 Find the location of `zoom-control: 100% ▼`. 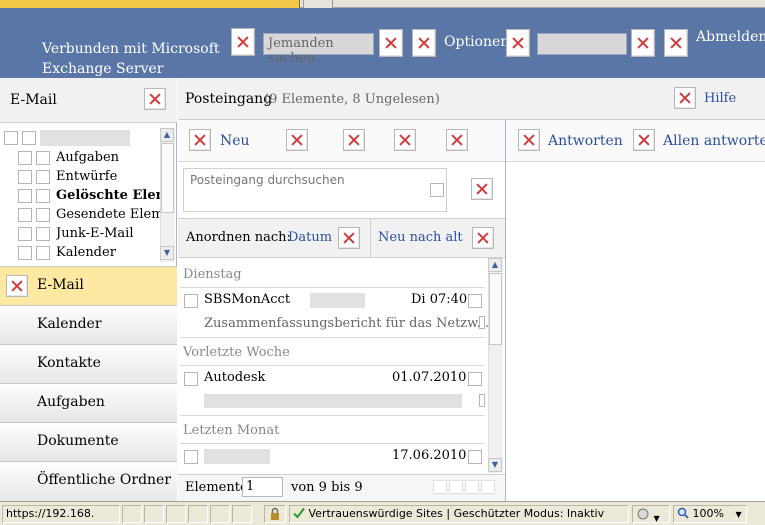

zoom-control: 100% ▼ is located at coordinates (710, 514).